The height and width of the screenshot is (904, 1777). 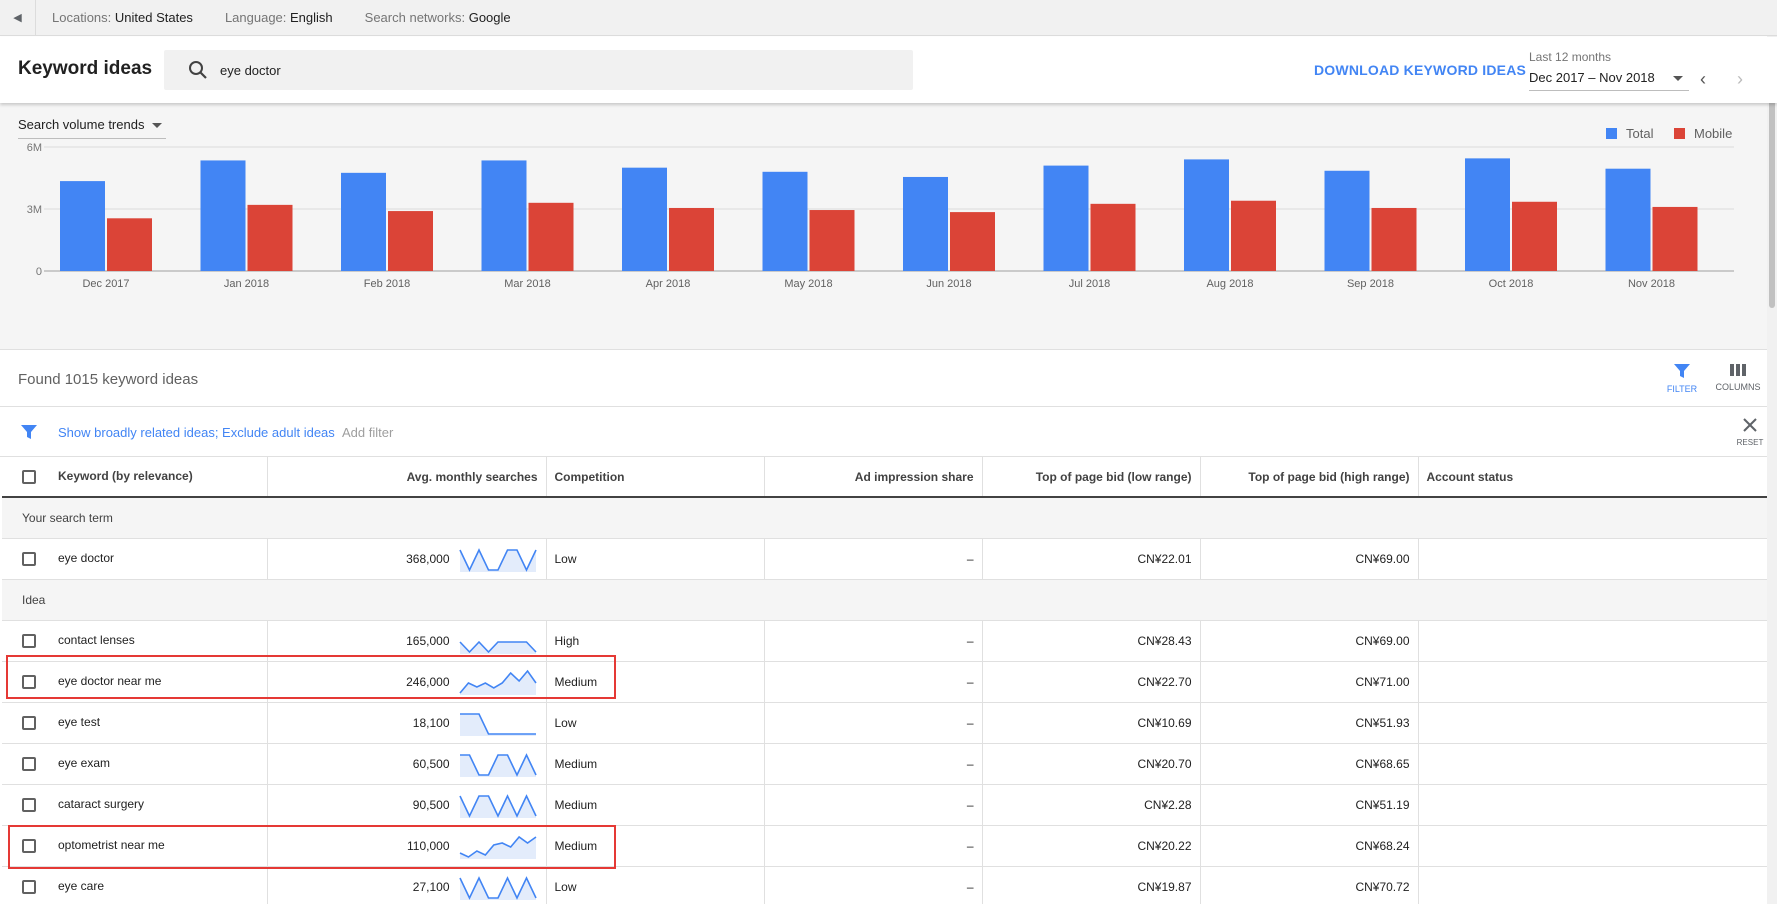 What do you see at coordinates (1593, 477) in the screenshot?
I see `column-header-account-status: Account status` at bounding box center [1593, 477].